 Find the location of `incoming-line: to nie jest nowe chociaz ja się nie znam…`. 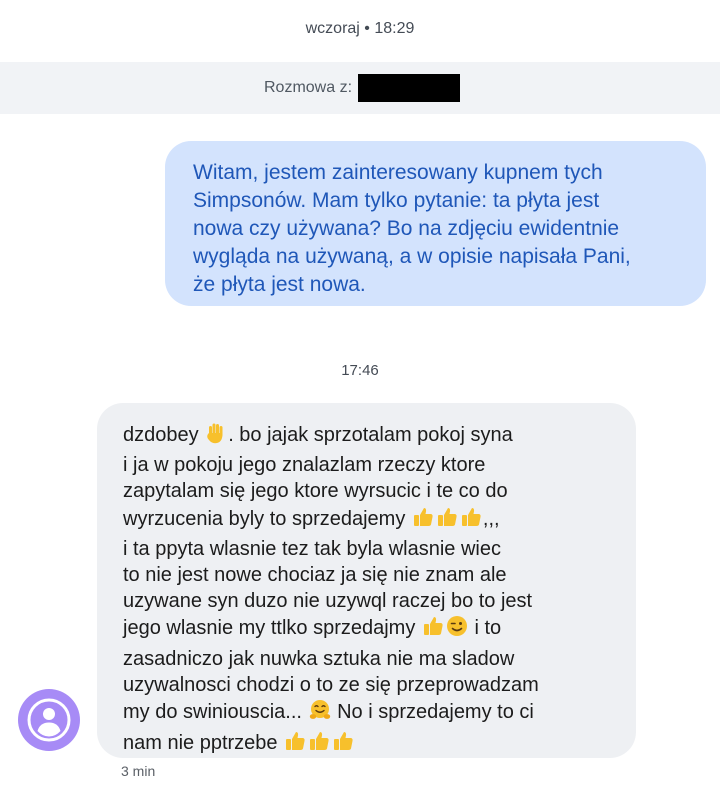

incoming-line: to nie jest nowe chociaz ja się nie znam… is located at coordinates (315, 575).